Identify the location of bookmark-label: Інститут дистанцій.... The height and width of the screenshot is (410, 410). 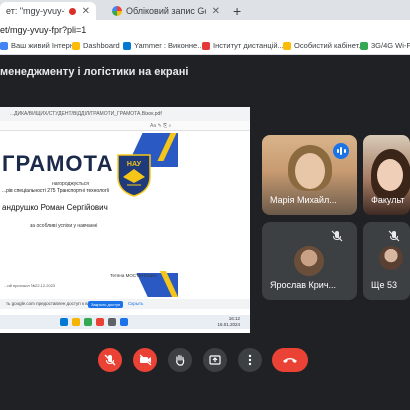
(248, 45).